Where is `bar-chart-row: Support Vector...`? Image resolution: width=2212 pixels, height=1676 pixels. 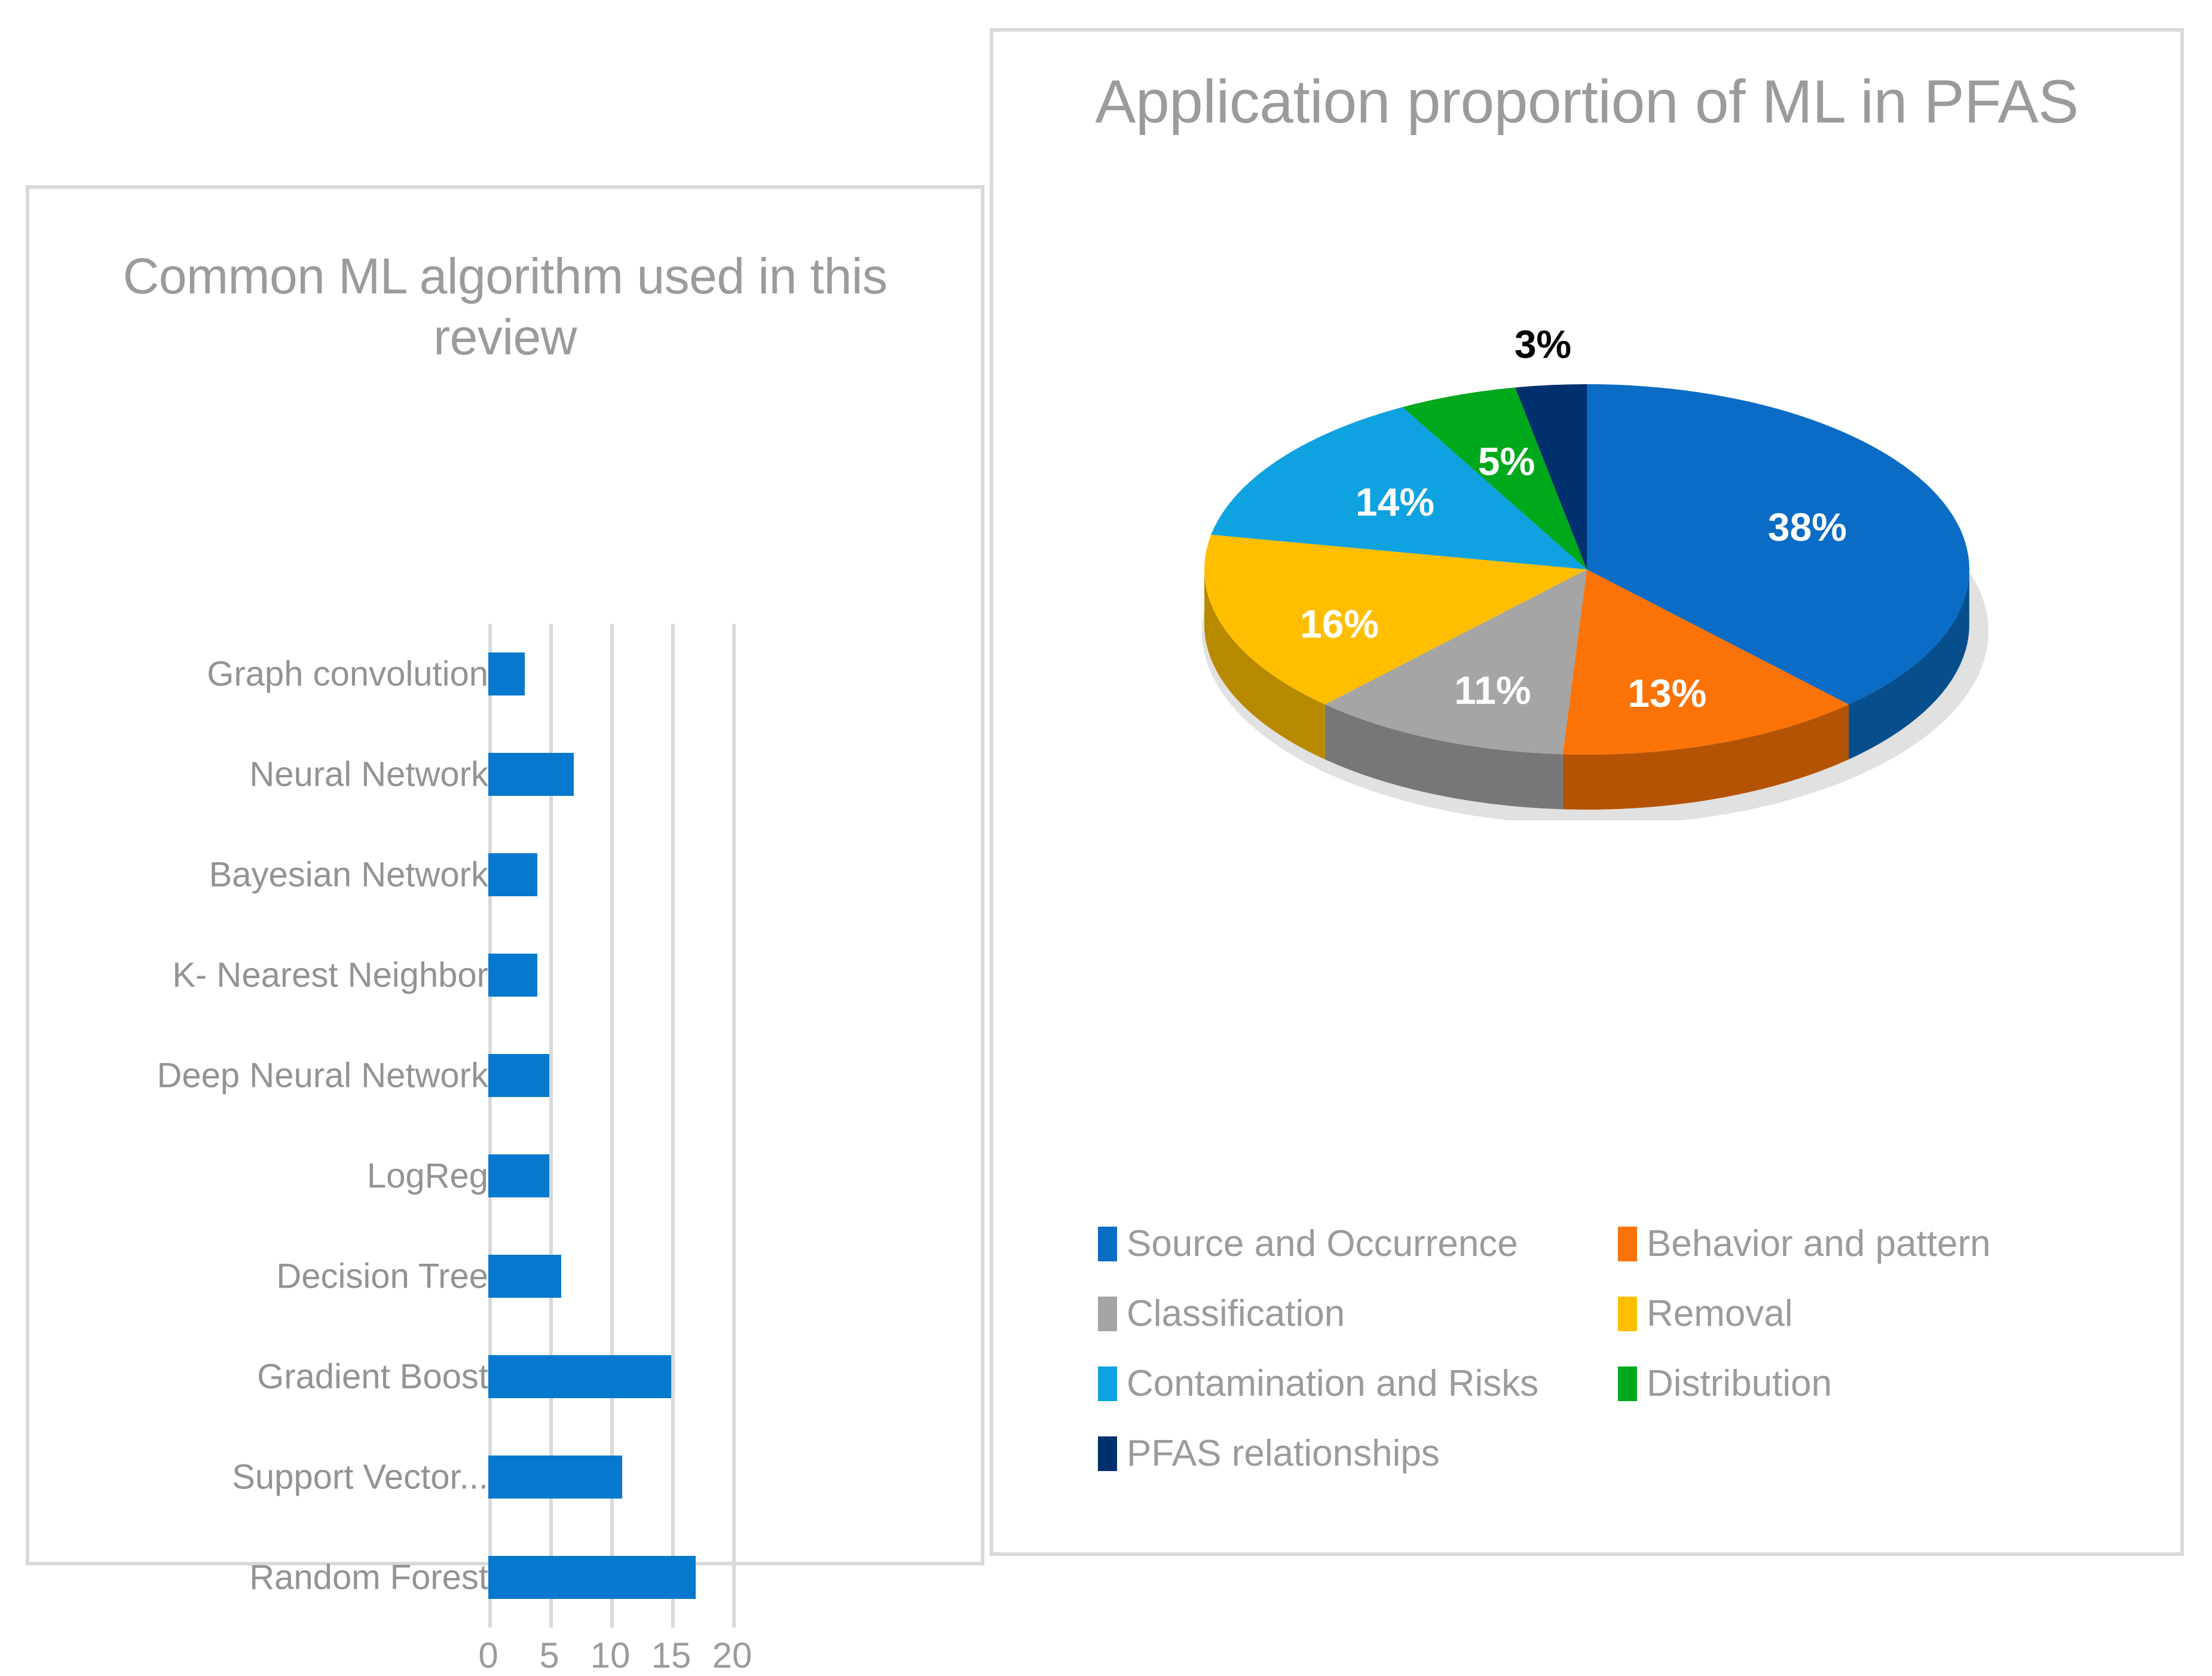 bar-chart-row: Support Vector... is located at coordinates (505, 1477).